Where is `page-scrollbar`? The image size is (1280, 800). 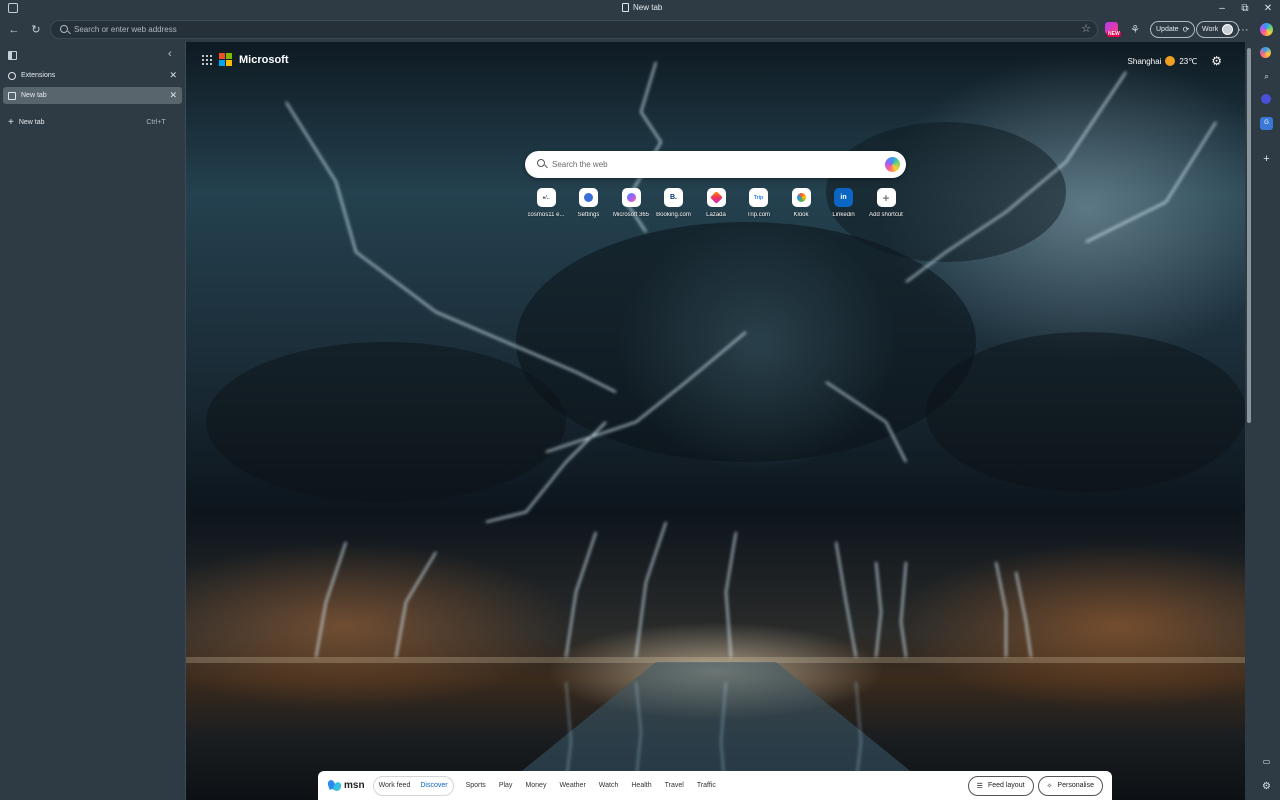
page-scrollbar is located at coordinates (1249, 421).